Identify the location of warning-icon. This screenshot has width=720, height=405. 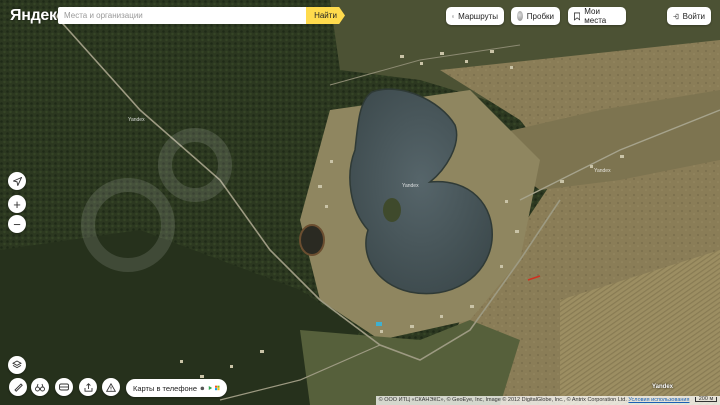
(111, 387).